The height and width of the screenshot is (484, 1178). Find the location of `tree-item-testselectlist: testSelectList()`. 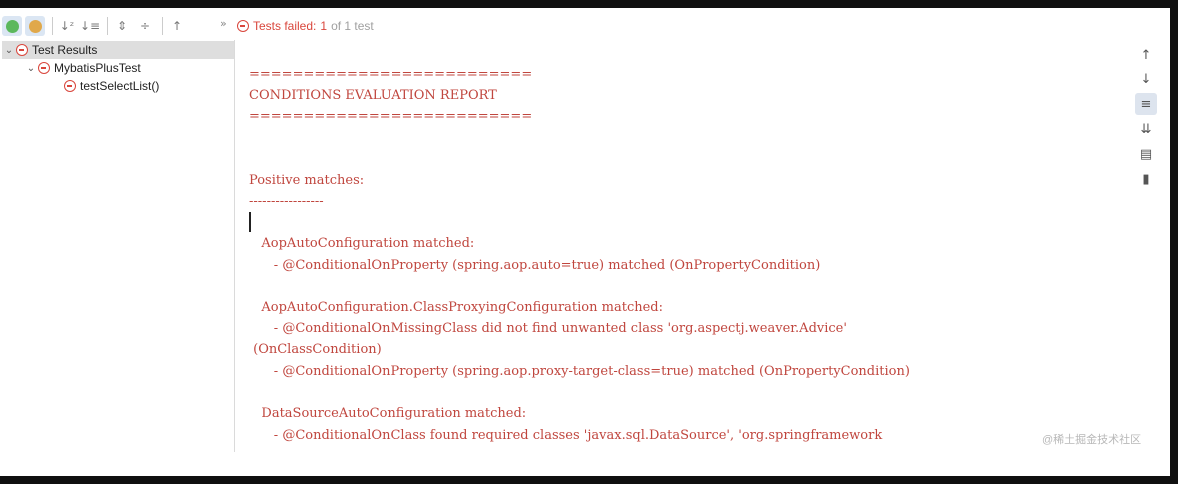

tree-item-testselectlist: testSelectList() is located at coordinates (111, 86).